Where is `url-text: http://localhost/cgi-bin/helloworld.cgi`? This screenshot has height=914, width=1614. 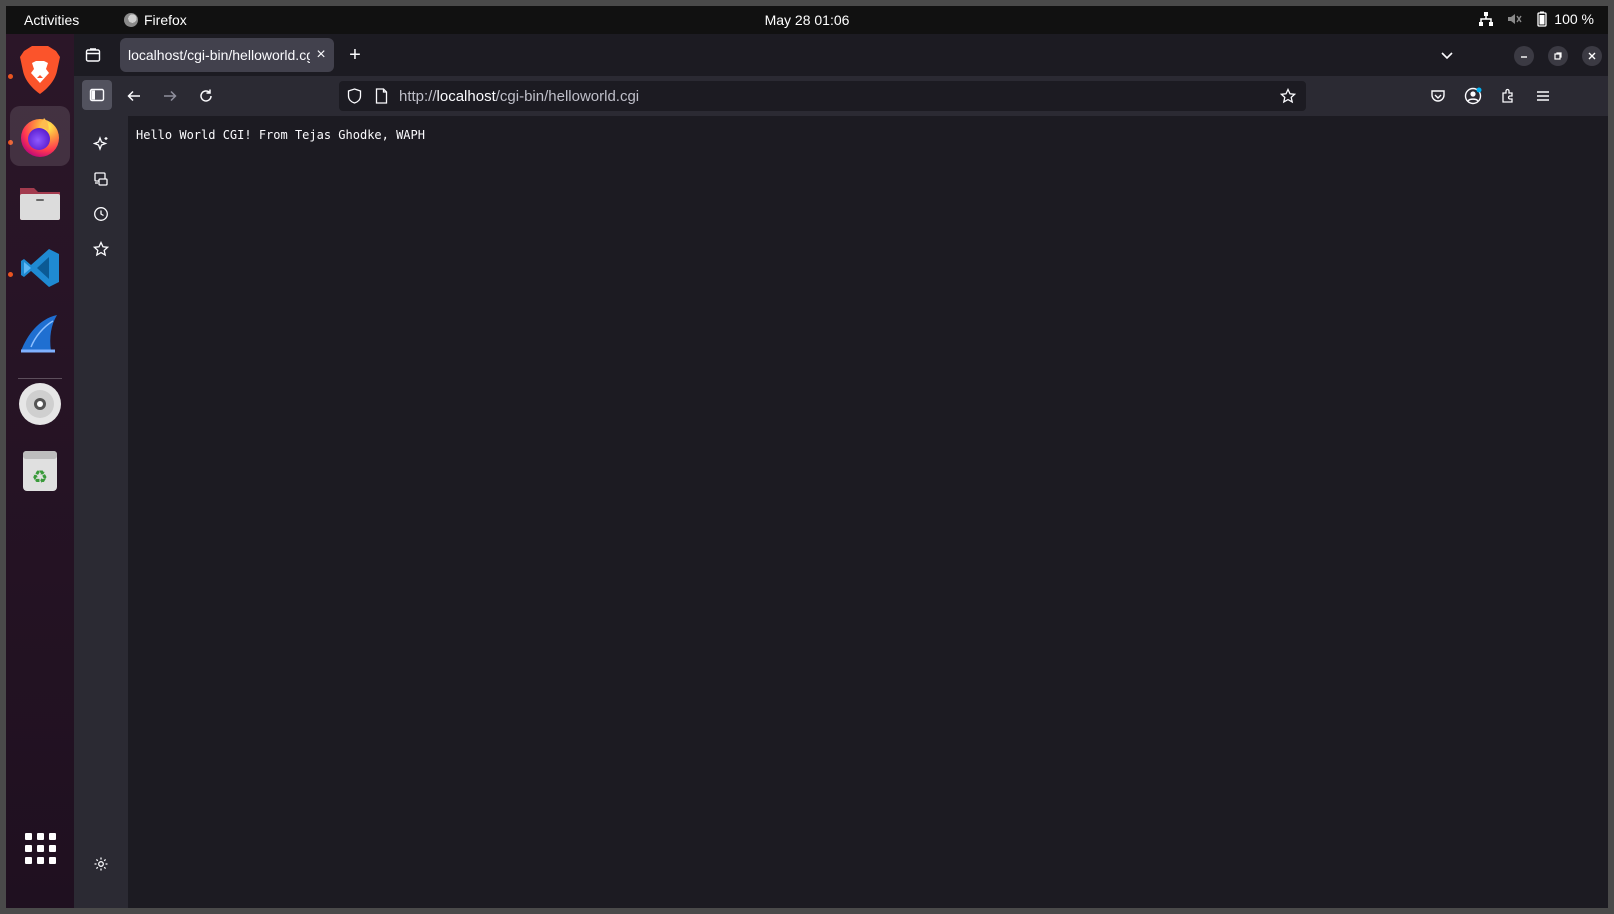 url-text: http://localhost/cgi-bin/helloworld.cgi is located at coordinates (519, 96).